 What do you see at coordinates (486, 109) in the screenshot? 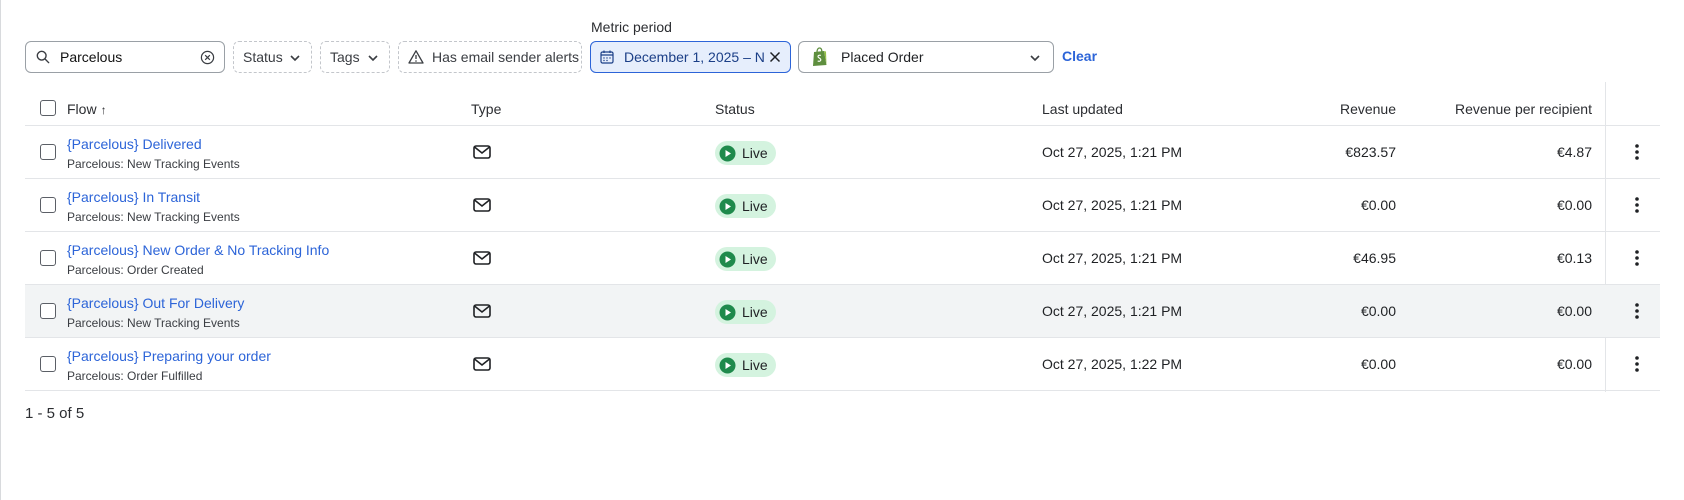
I see `type-column-header: Type` at bounding box center [486, 109].